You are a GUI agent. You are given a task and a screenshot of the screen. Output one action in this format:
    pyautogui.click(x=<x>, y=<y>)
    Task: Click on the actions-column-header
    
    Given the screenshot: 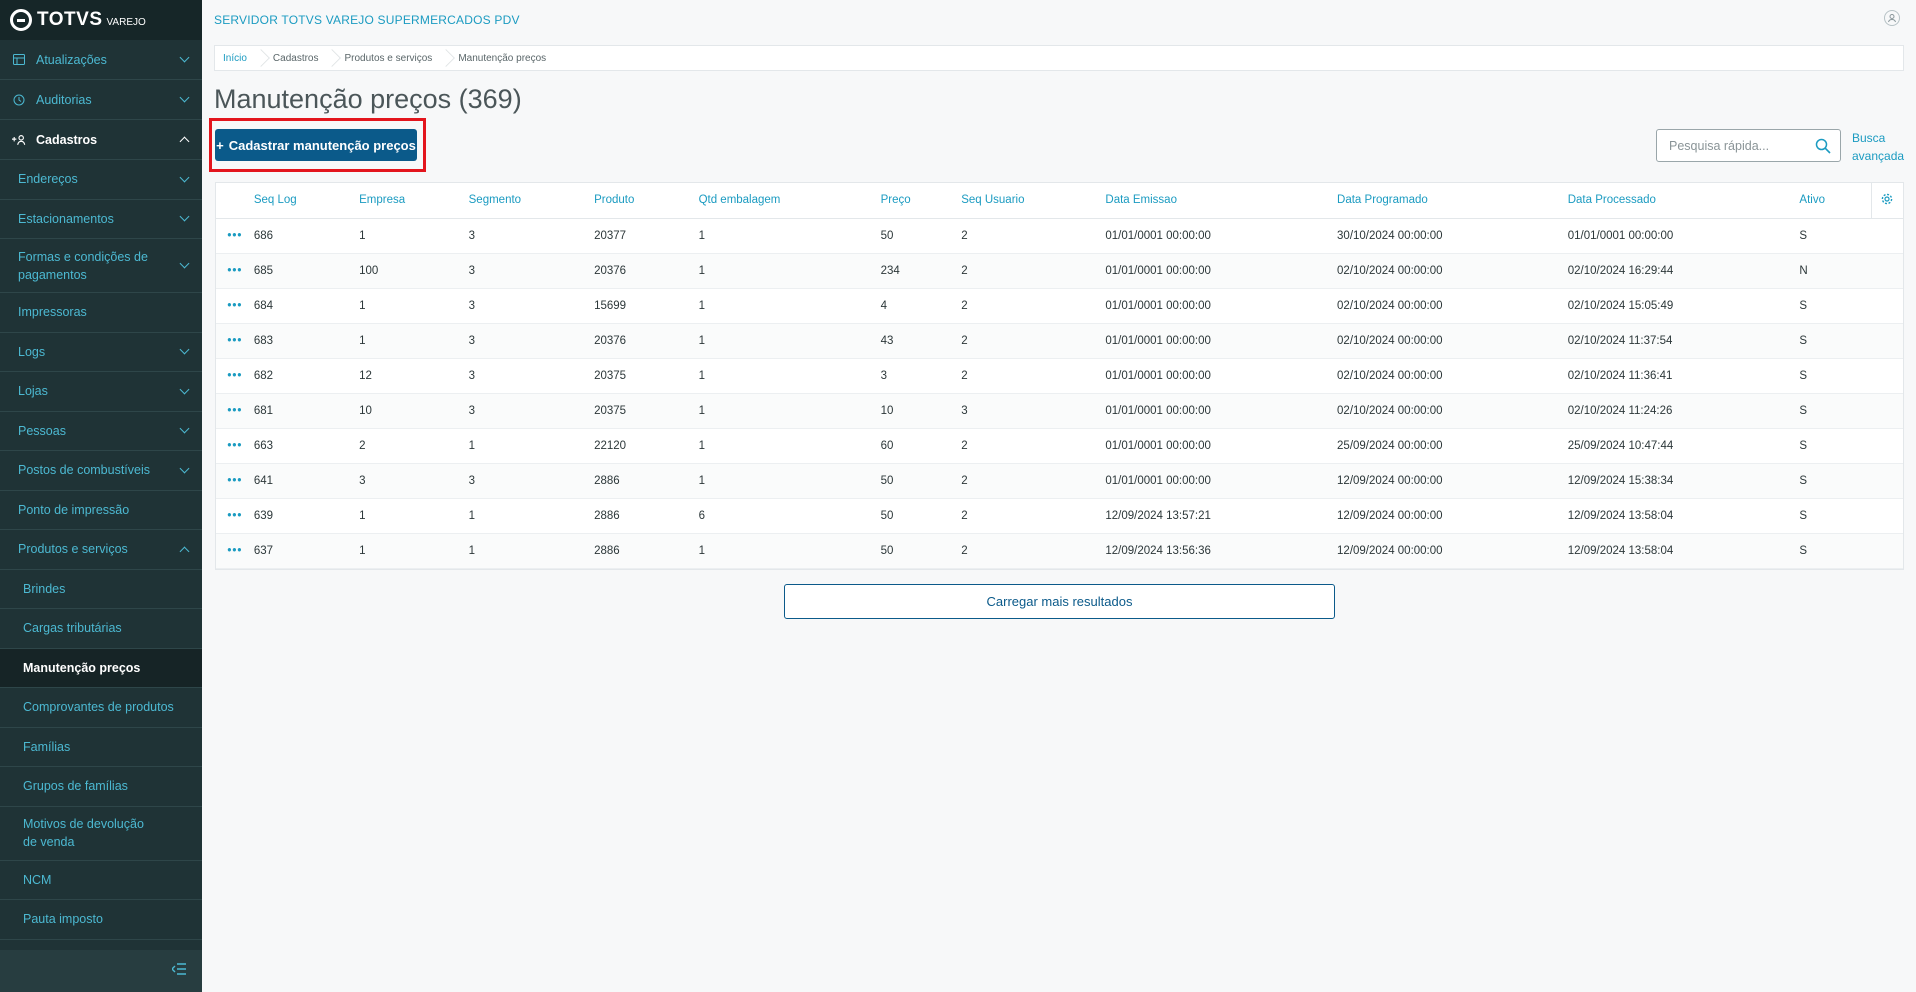 What is the action you would take?
    pyautogui.click(x=235, y=201)
    